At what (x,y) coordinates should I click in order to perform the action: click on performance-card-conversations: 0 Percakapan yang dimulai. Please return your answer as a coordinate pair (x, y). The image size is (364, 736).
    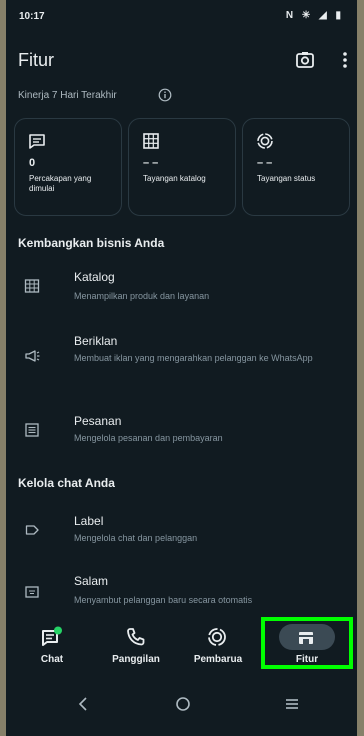
    Looking at the image, I should click on (68, 167).